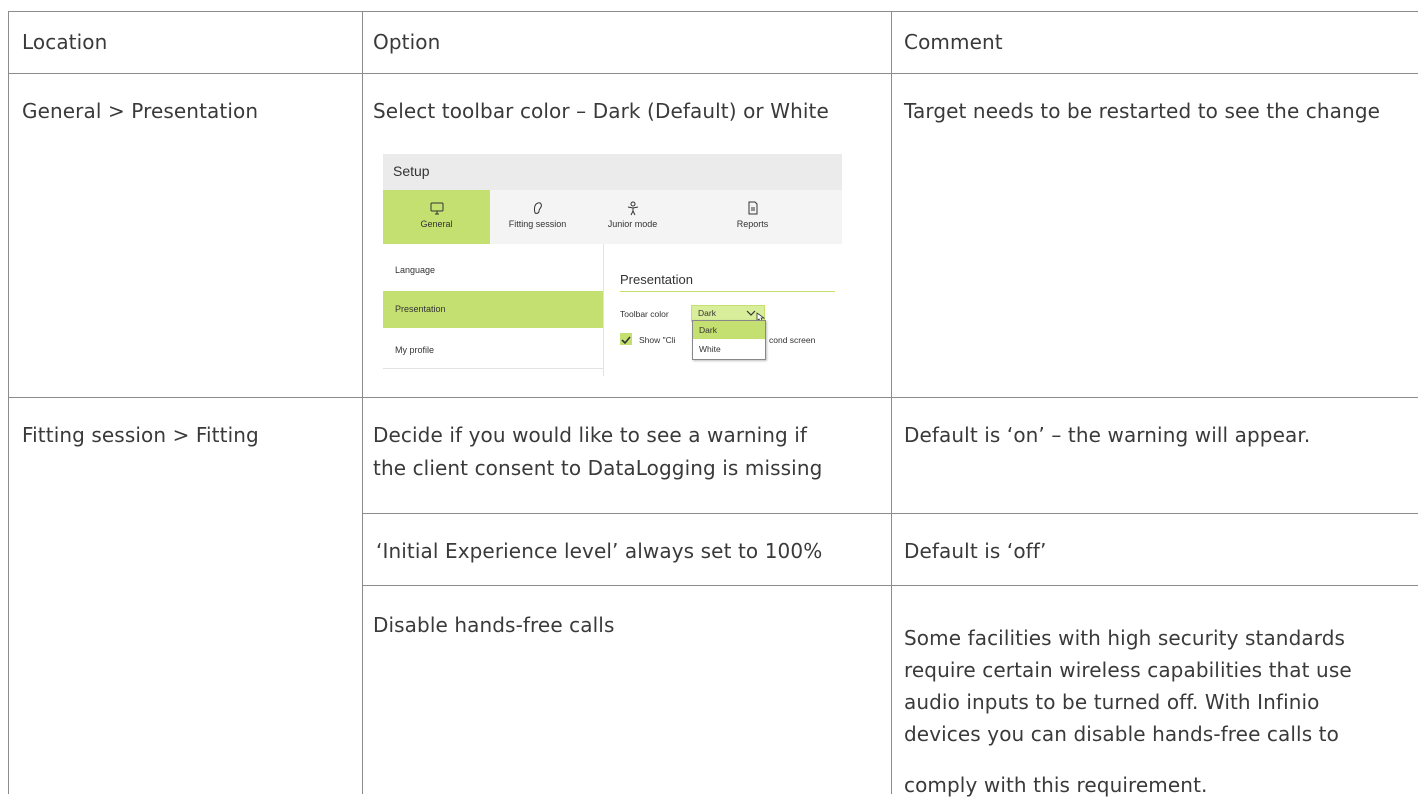 This screenshot has height=800, width=1418. I want to click on table-border-left, so click(8, 402).